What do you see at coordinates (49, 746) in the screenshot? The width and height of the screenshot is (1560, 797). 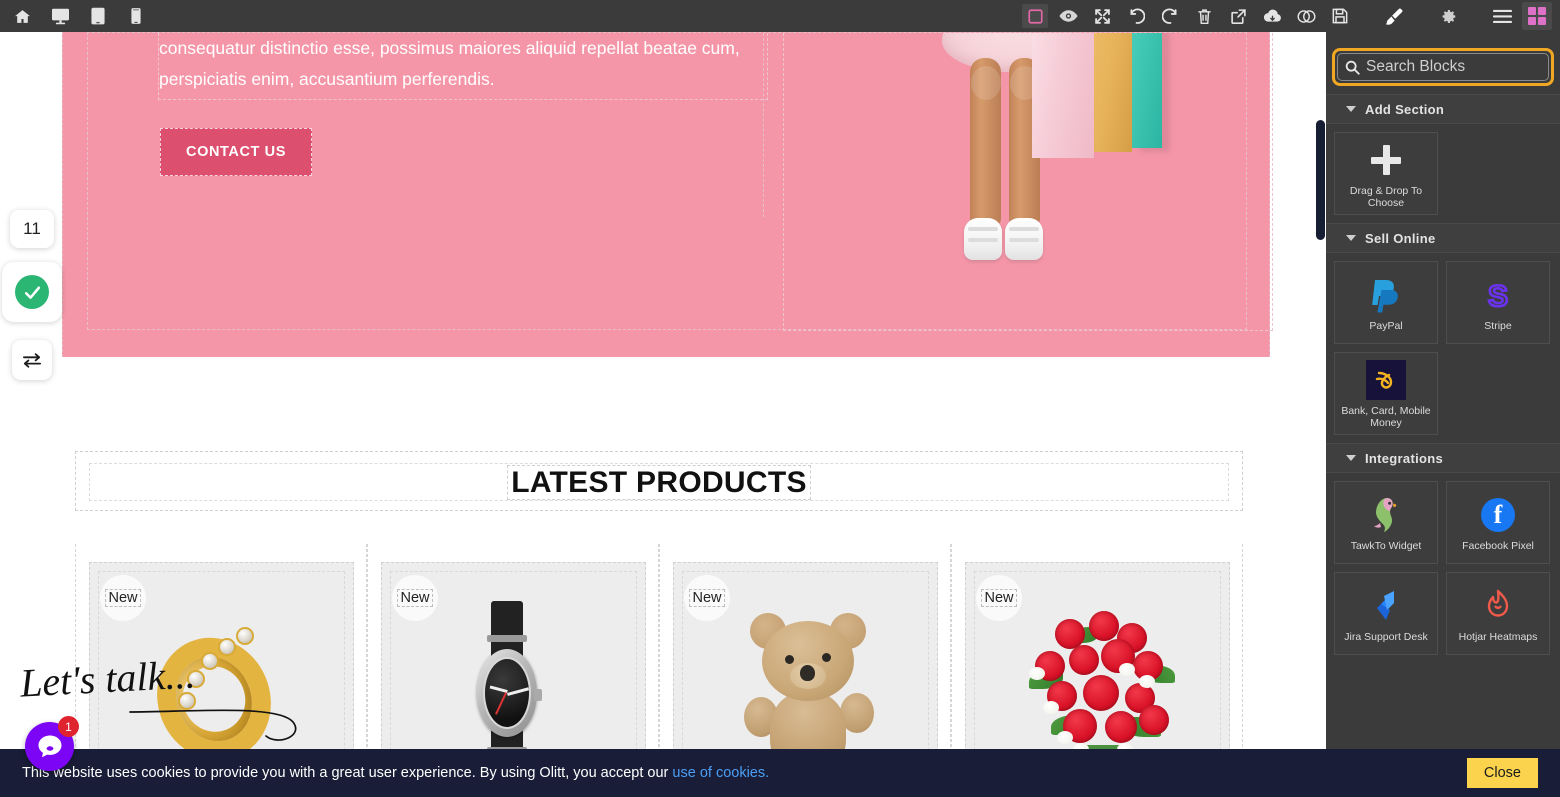 I see `chat-bubble-icon` at bounding box center [49, 746].